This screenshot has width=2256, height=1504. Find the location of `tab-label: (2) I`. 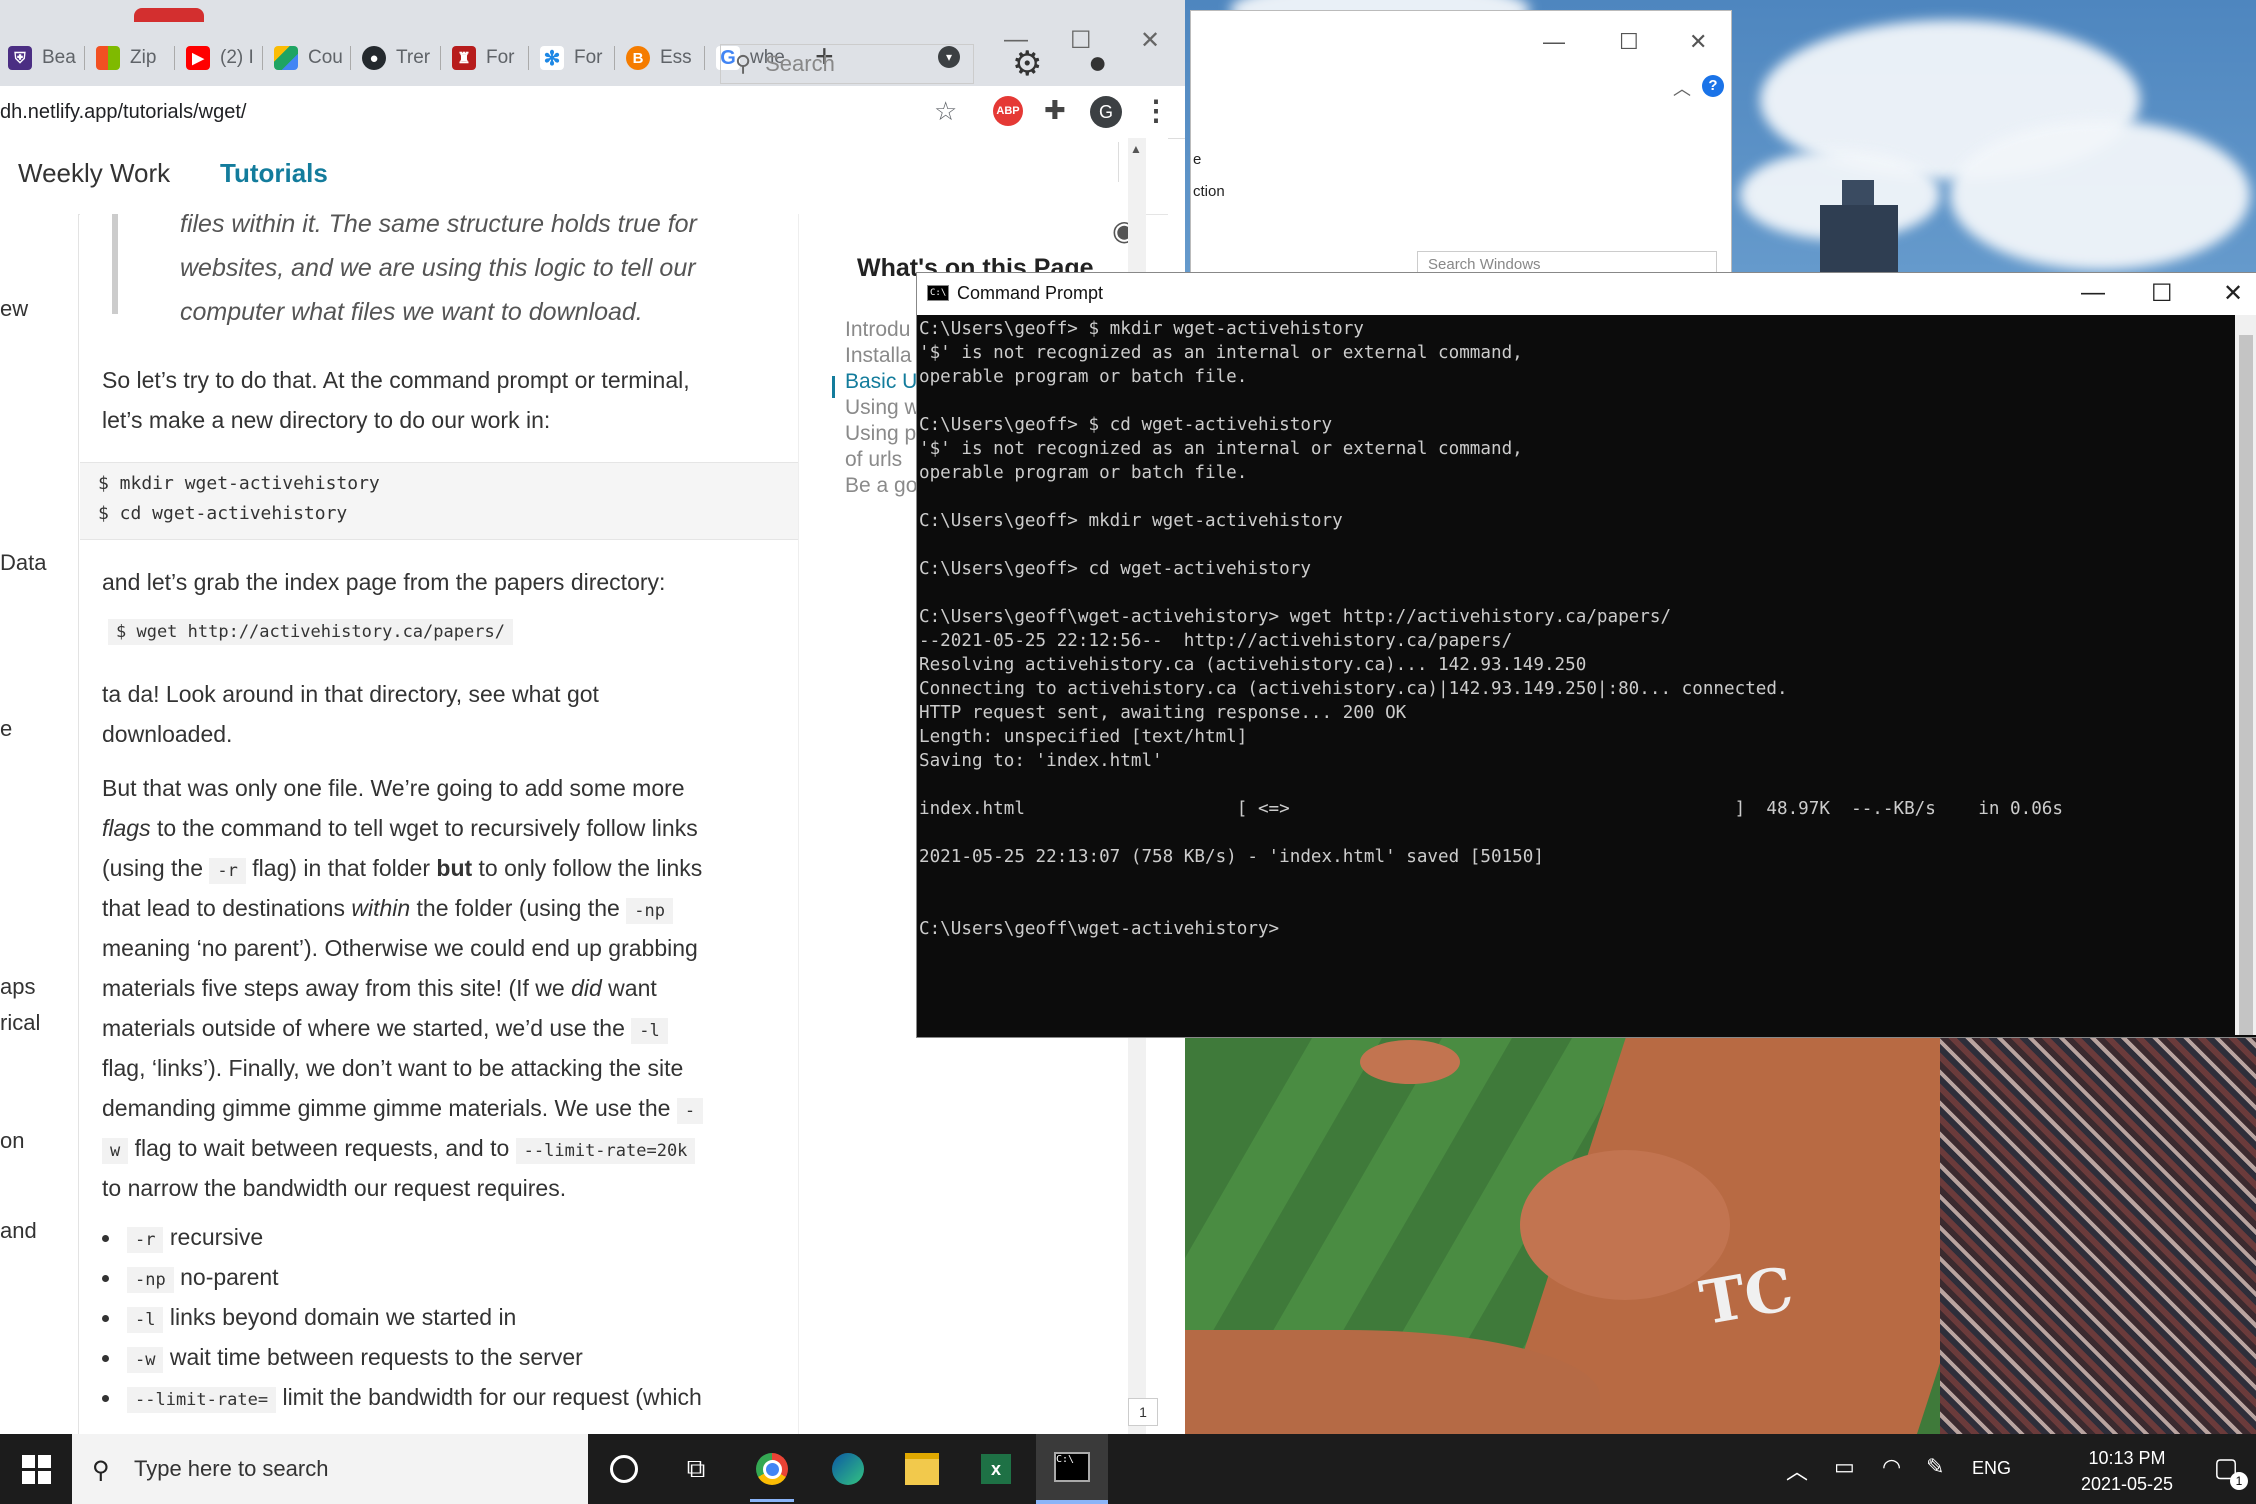

tab-label: (2) I is located at coordinates (237, 57).